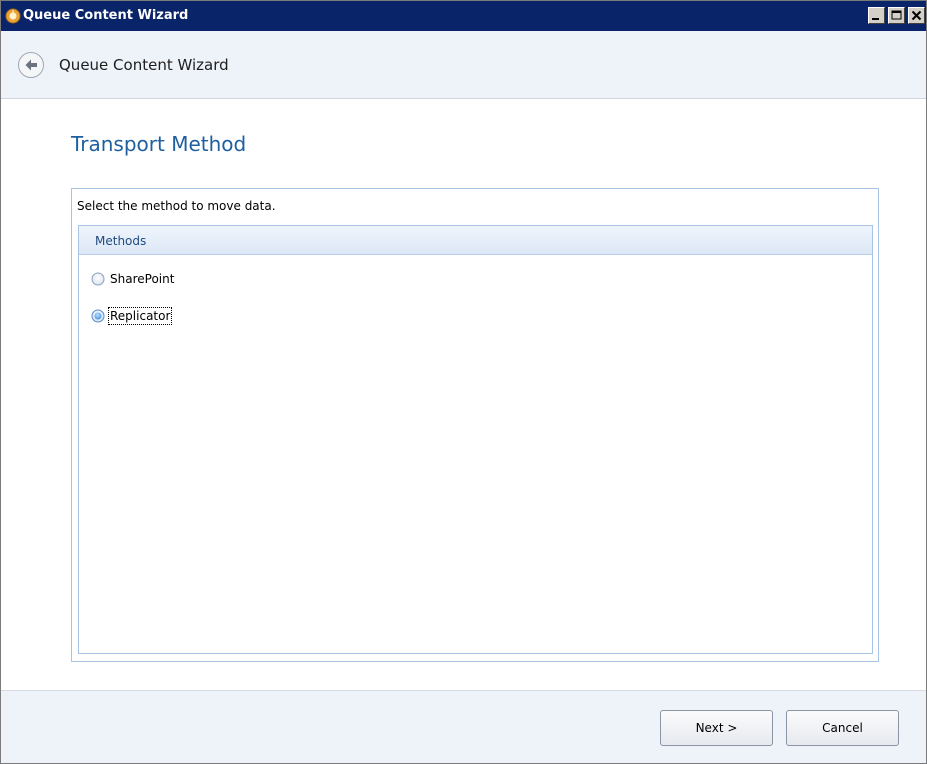 The width and height of the screenshot is (927, 764). What do you see at coordinates (140, 316) in the screenshot?
I see `radio-label-replicator: Replicator` at bounding box center [140, 316].